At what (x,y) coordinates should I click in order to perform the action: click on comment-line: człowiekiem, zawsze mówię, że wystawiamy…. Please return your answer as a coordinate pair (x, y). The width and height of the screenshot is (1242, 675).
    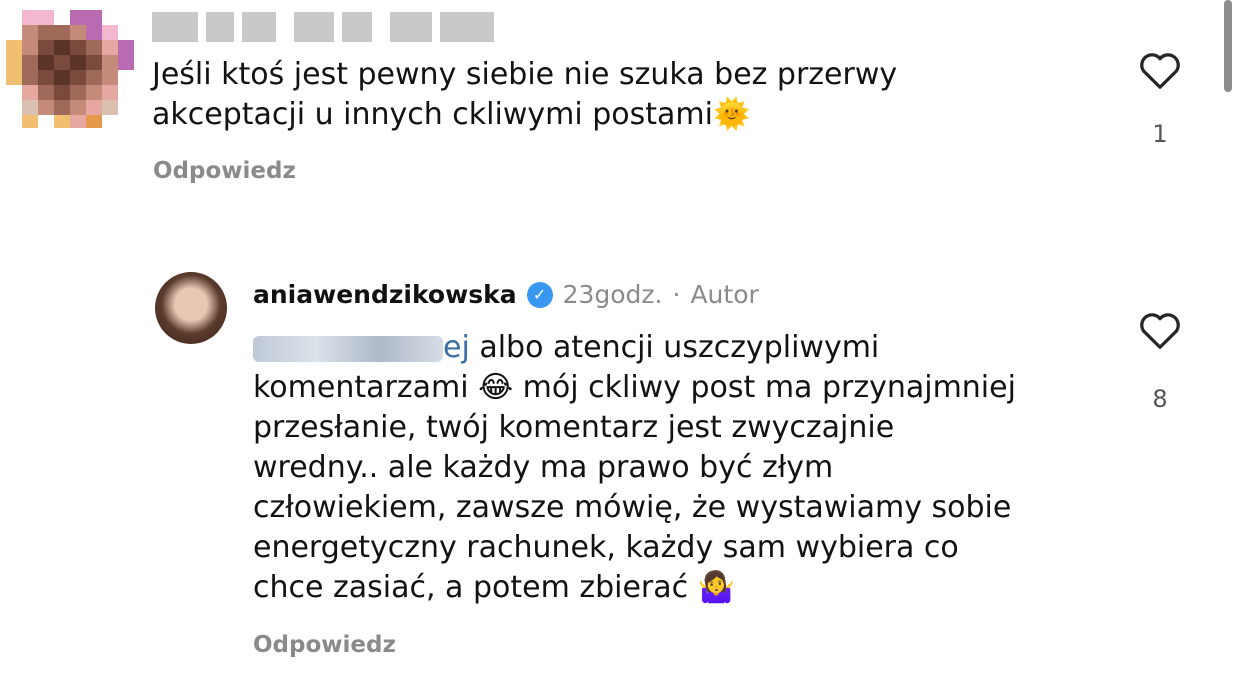
    Looking at the image, I should click on (632, 507).